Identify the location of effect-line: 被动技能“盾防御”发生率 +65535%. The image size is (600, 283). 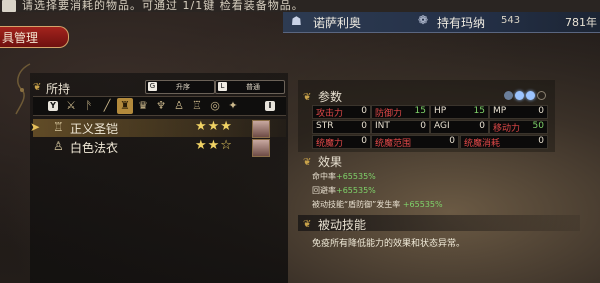
(377, 204).